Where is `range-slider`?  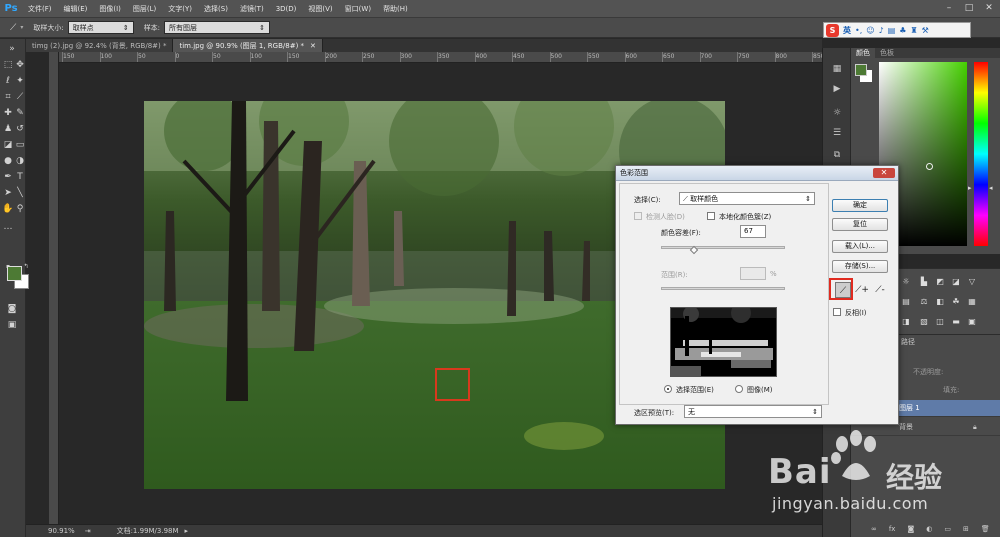
range-slider is located at coordinates (723, 288).